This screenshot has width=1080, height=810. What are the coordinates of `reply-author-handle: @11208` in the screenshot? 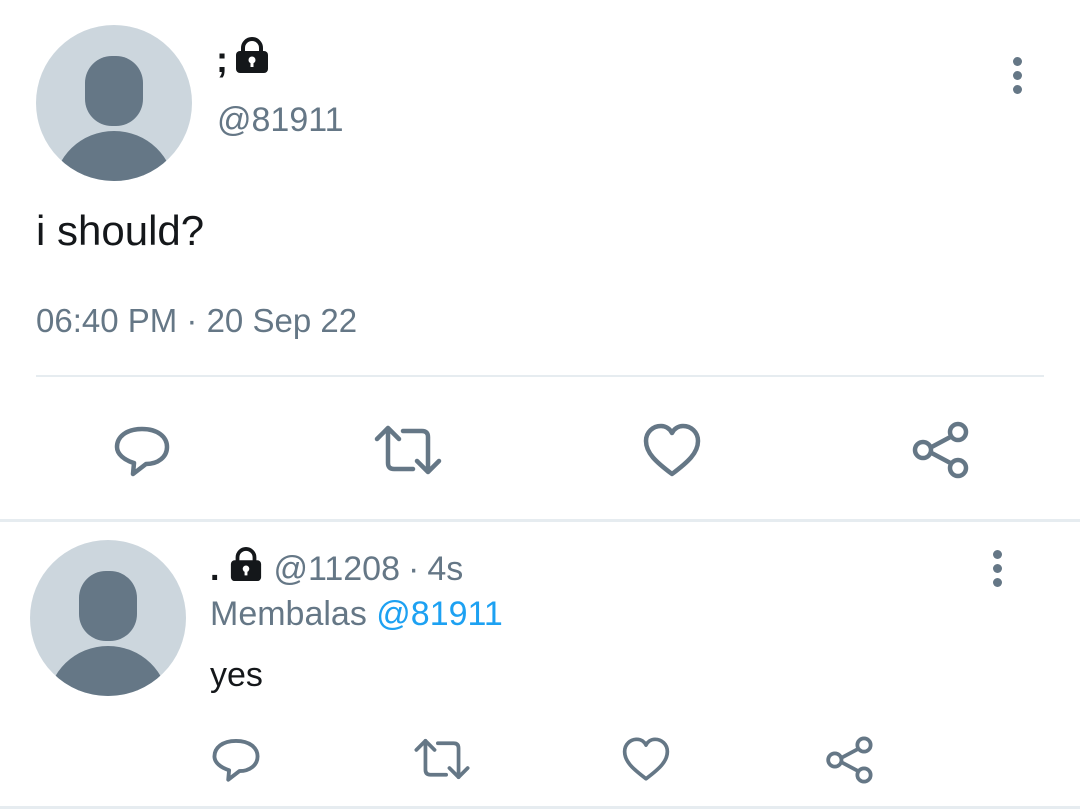 It's located at (336, 569).